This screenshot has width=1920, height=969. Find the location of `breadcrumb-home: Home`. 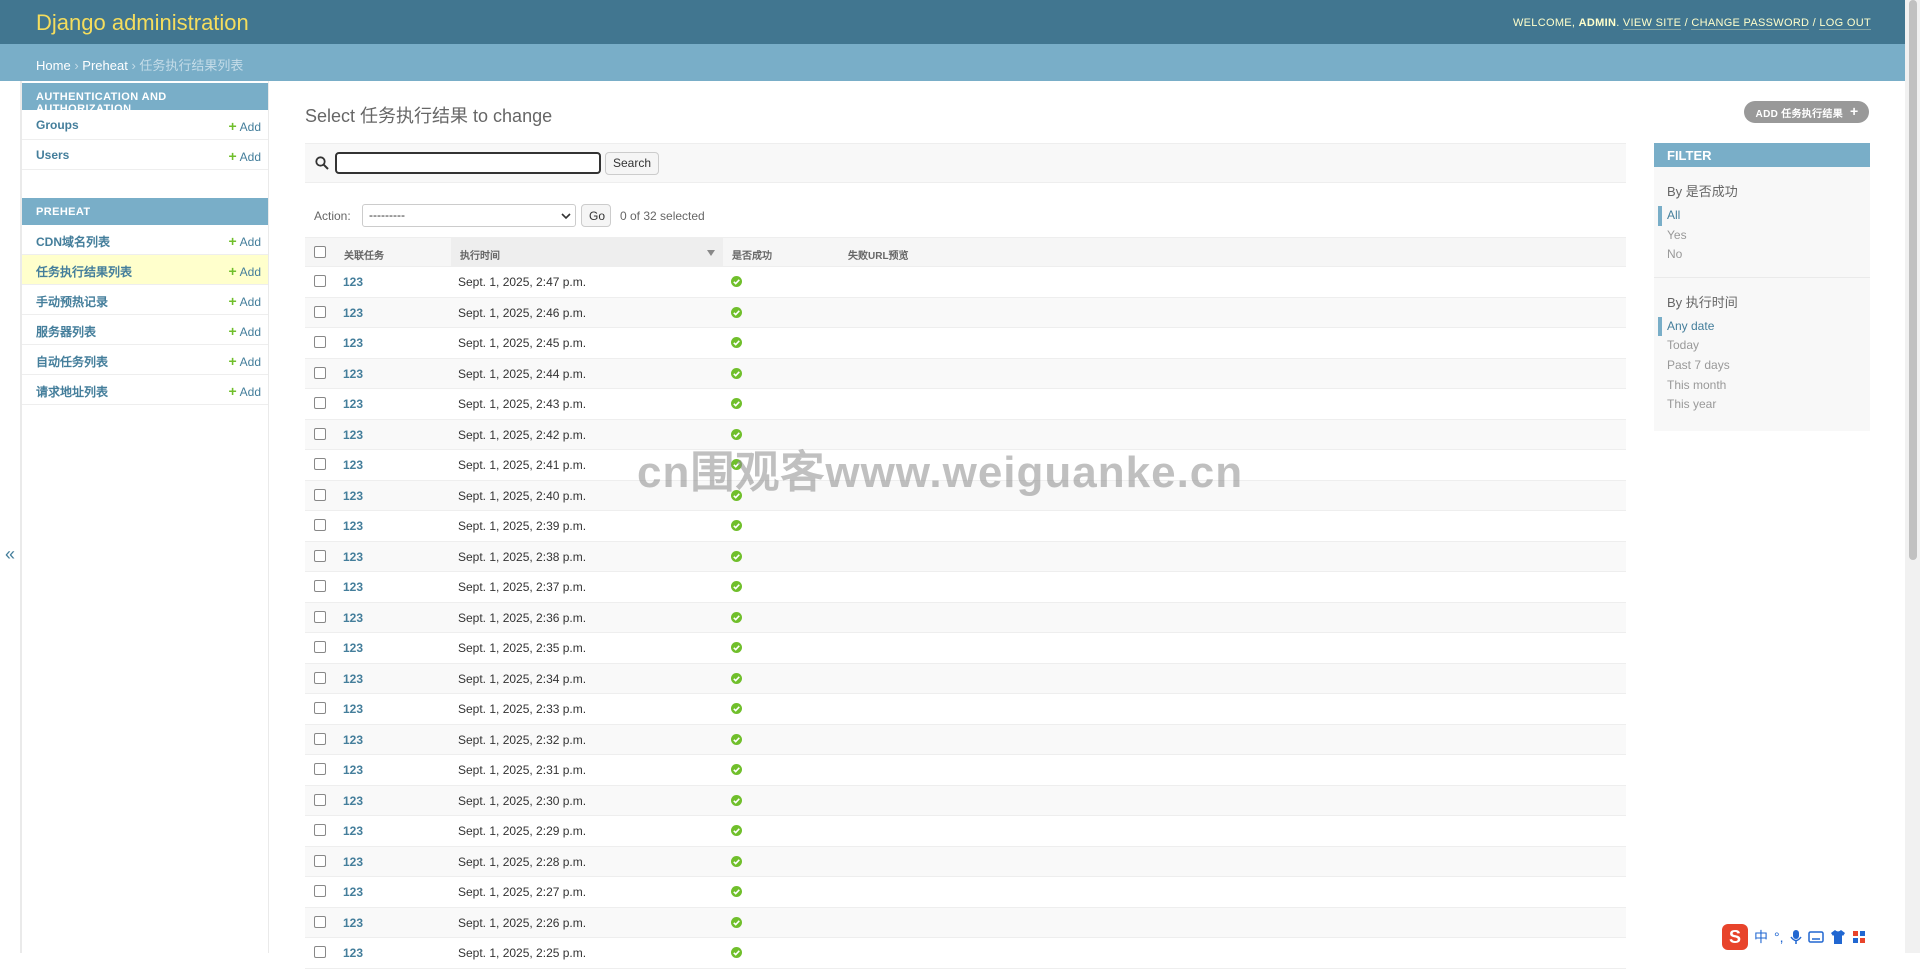

breadcrumb-home: Home is located at coordinates (53, 65).